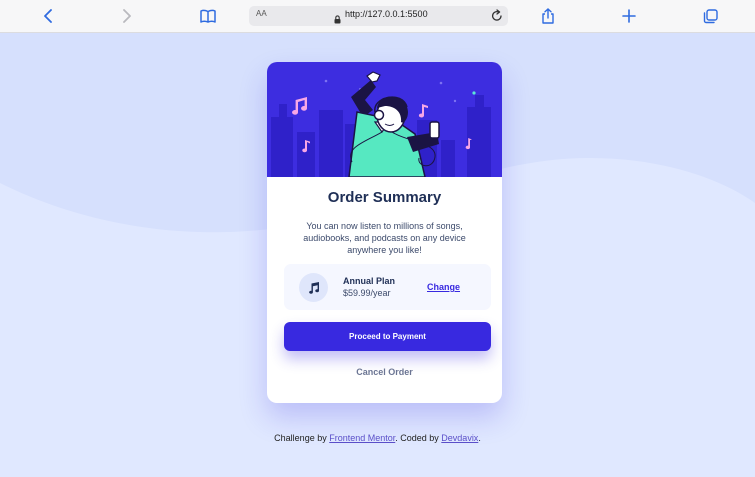  What do you see at coordinates (710, 16) in the screenshot?
I see `tabs-overview-icon` at bounding box center [710, 16].